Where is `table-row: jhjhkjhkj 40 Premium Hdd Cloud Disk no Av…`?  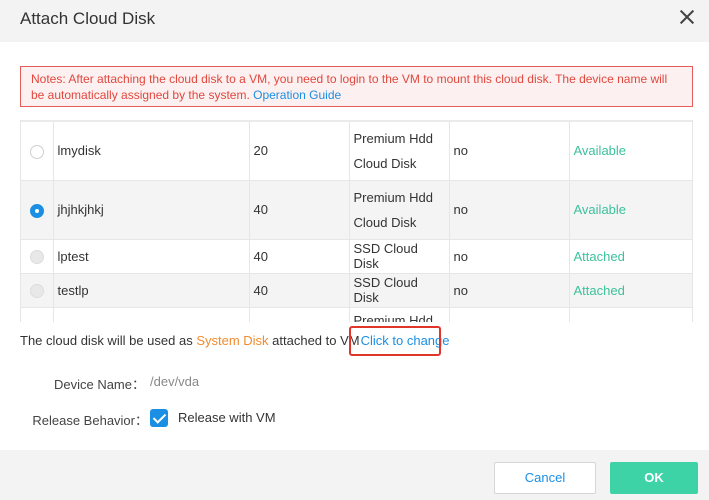
table-row: jhjhkjhkj 40 Premium Hdd Cloud Disk no Av… is located at coordinates (356, 210).